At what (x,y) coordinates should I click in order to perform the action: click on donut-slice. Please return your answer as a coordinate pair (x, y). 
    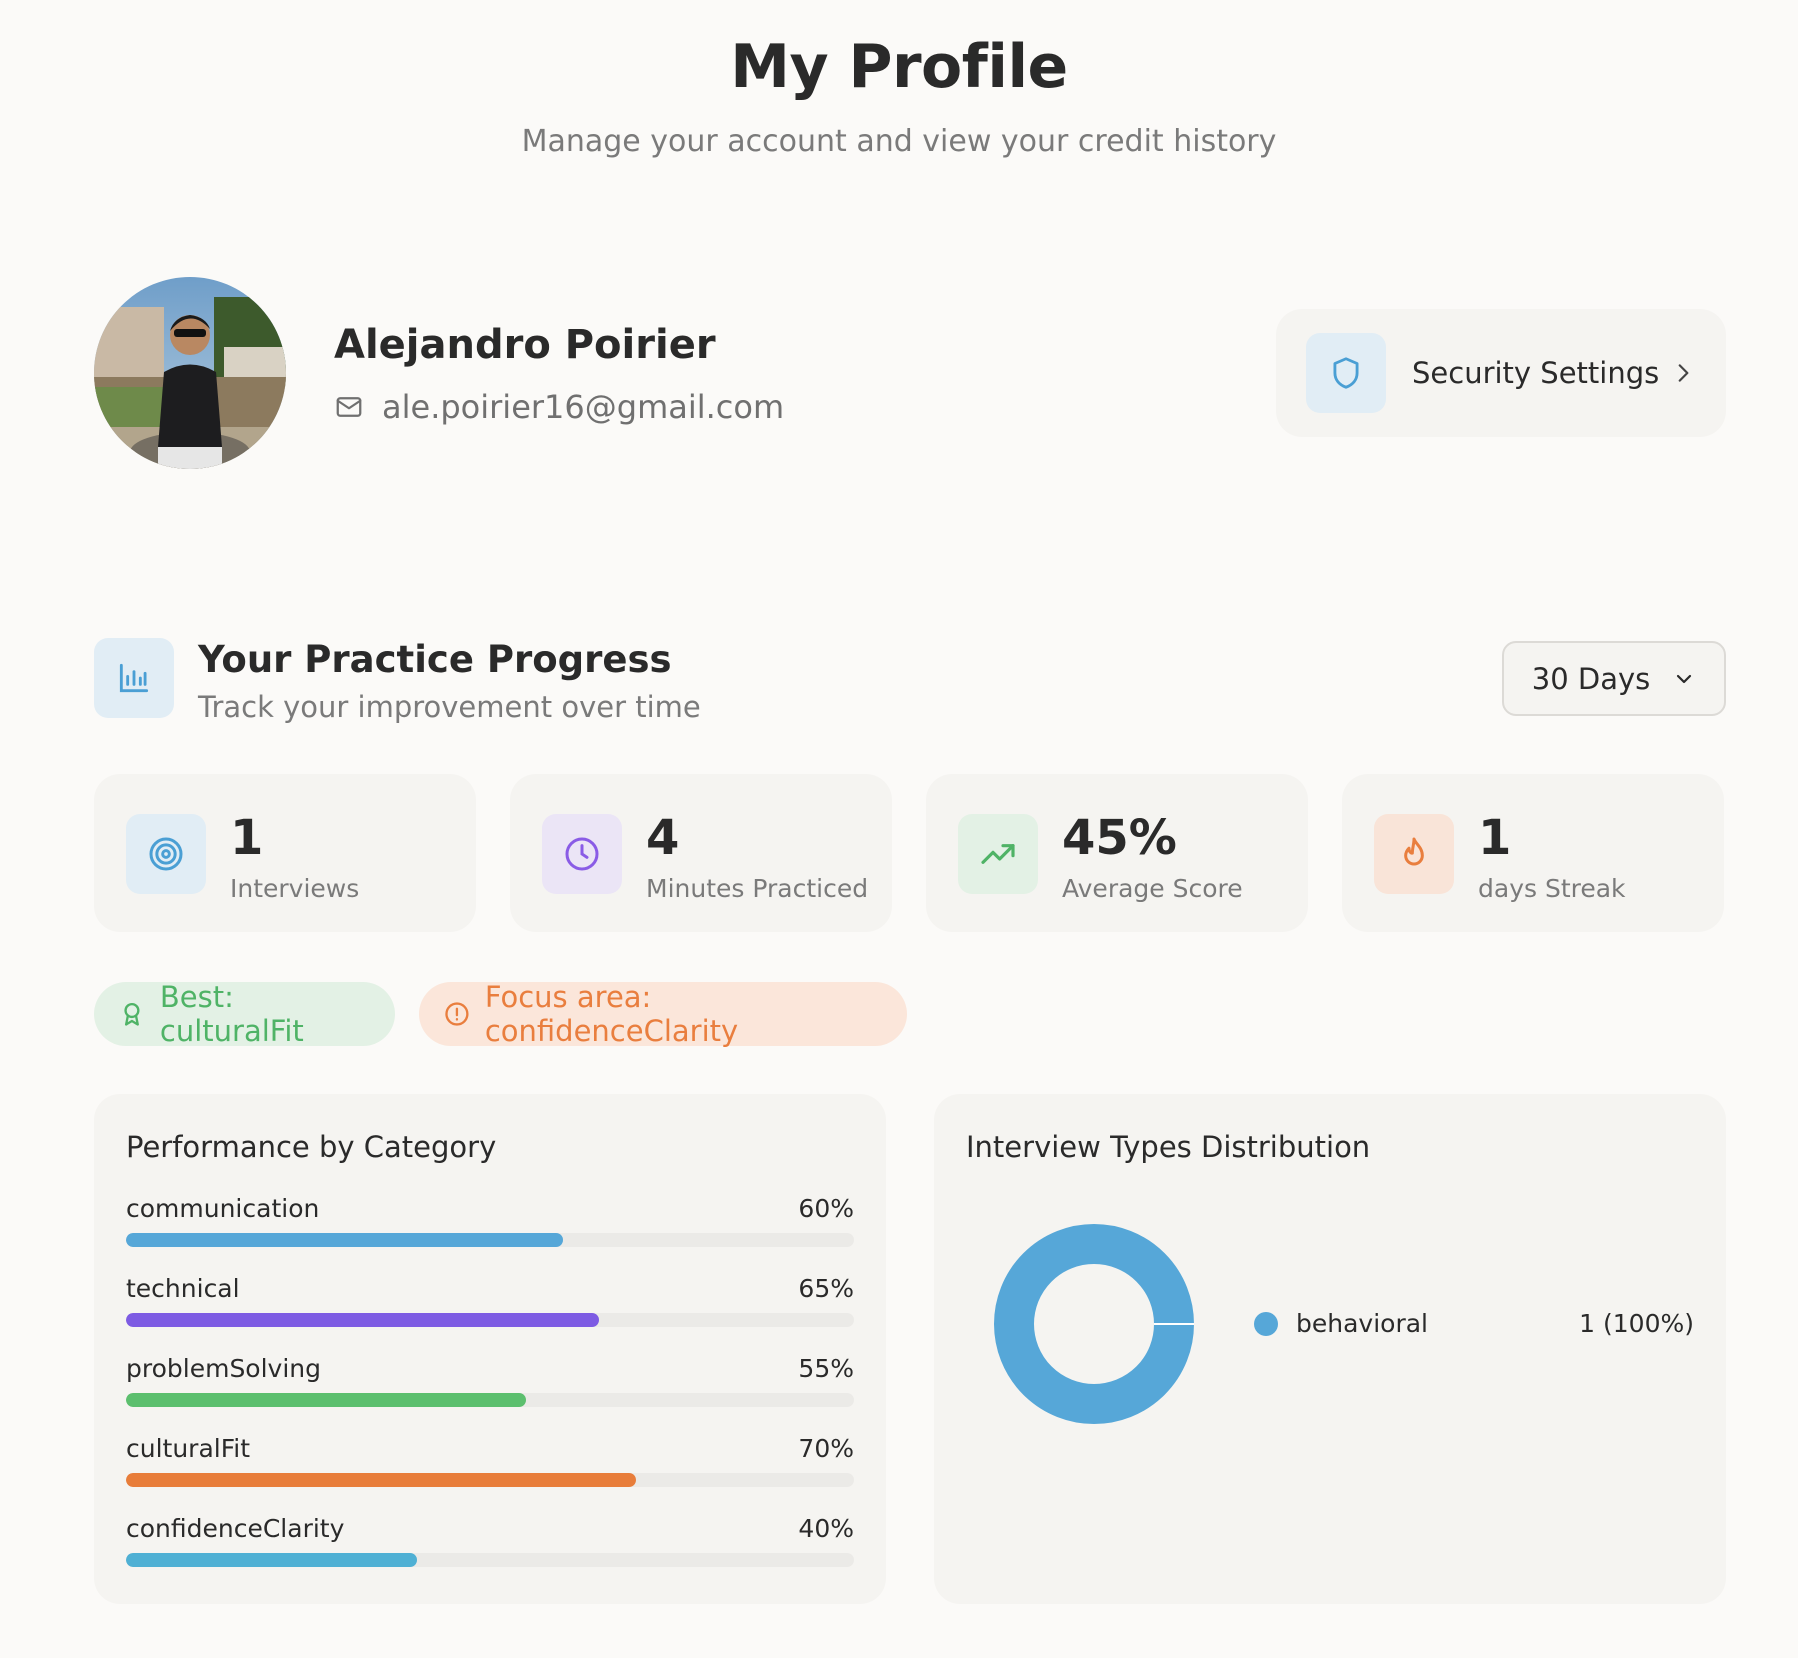
    Looking at the image, I should click on (1094, 1324).